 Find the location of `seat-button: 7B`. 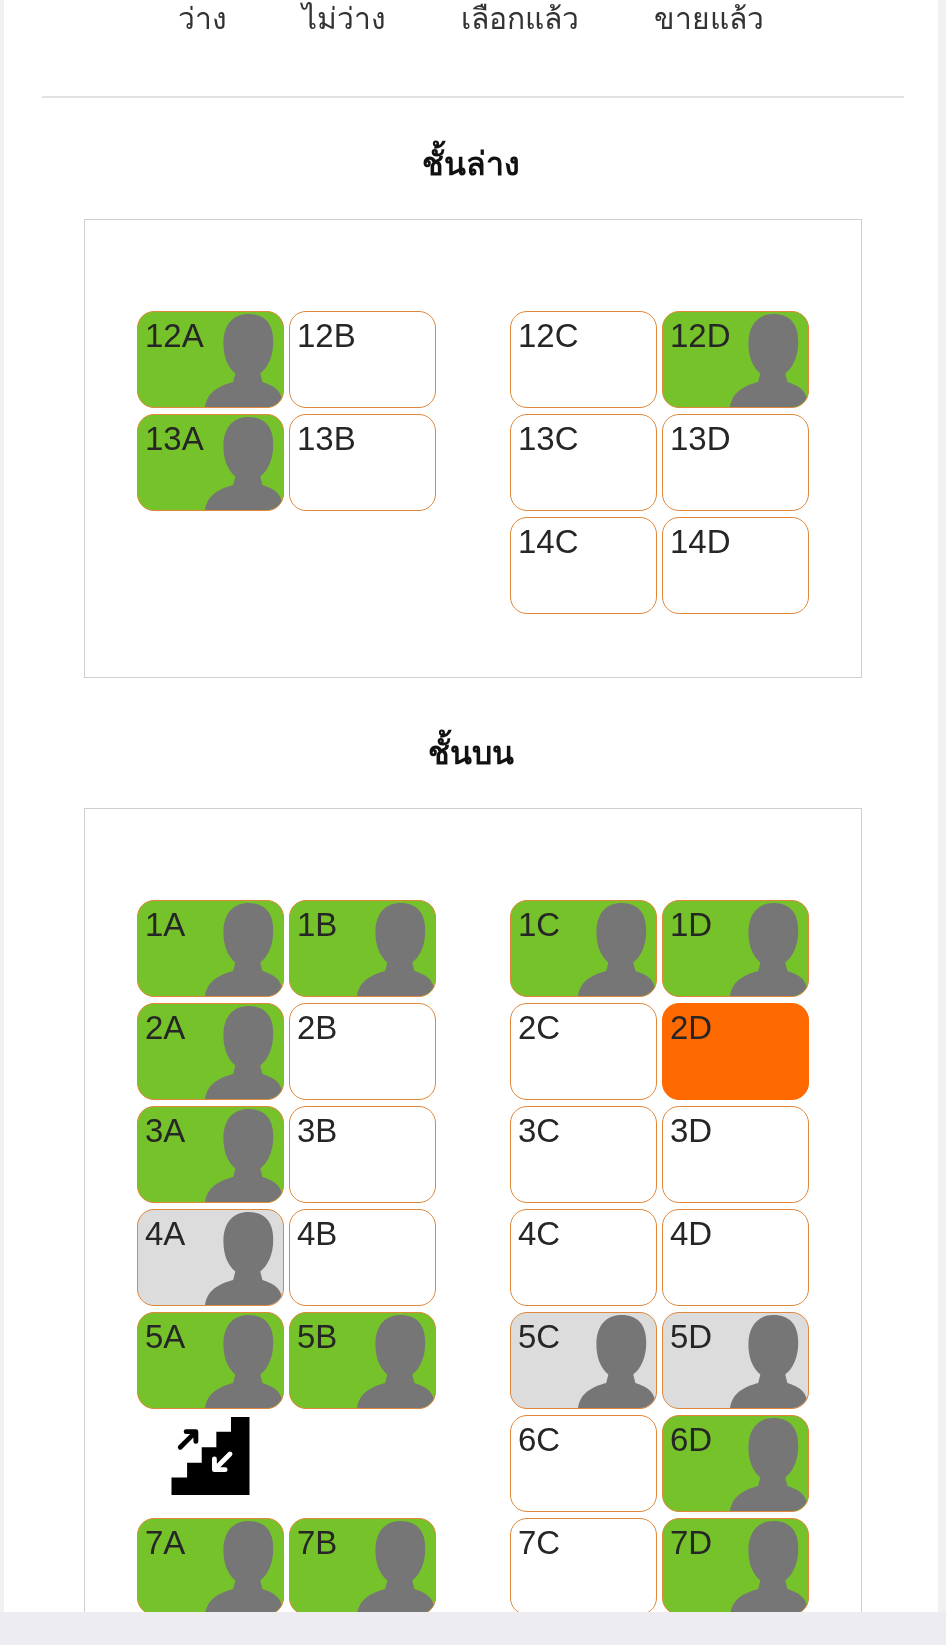

seat-button: 7B is located at coordinates (362, 1565).